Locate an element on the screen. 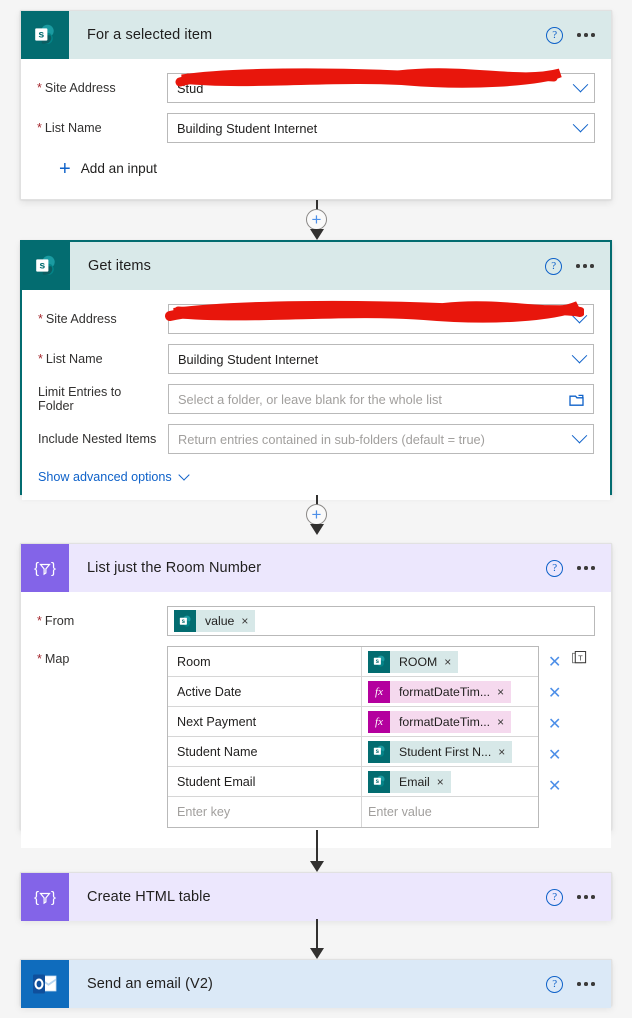 This screenshot has height=1018, width=632. token-room: s ROOM × is located at coordinates (413, 661).